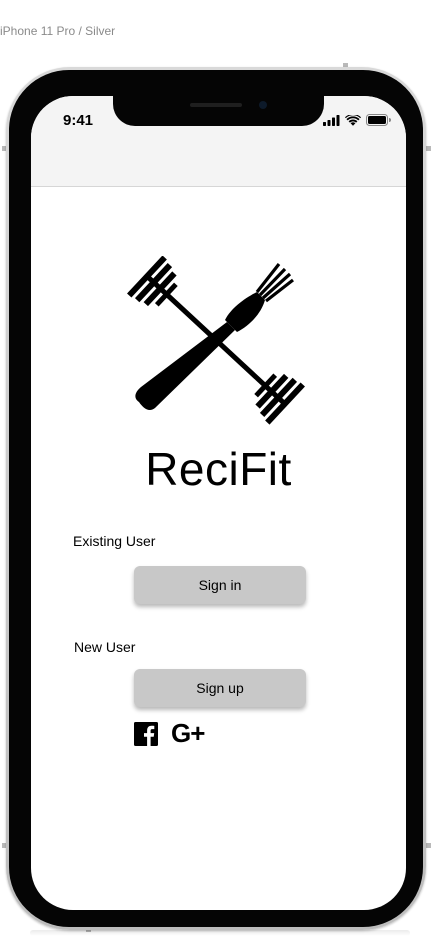 The height and width of the screenshot is (945, 434). What do you see at coordinates (353, 122) in the screenshot?
I see `wifi-icon` at bounding box center [353, 122].